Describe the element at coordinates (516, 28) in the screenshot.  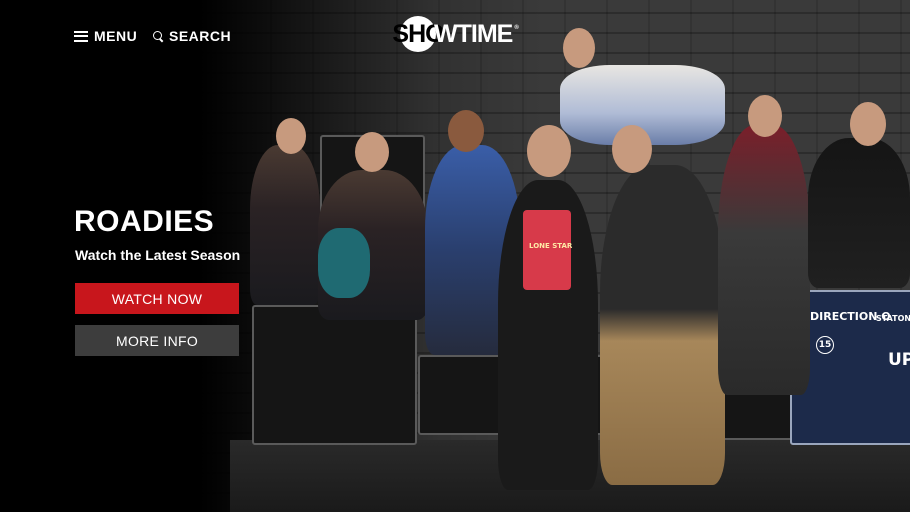
I see `logo-registered-mark: ®` at that location.